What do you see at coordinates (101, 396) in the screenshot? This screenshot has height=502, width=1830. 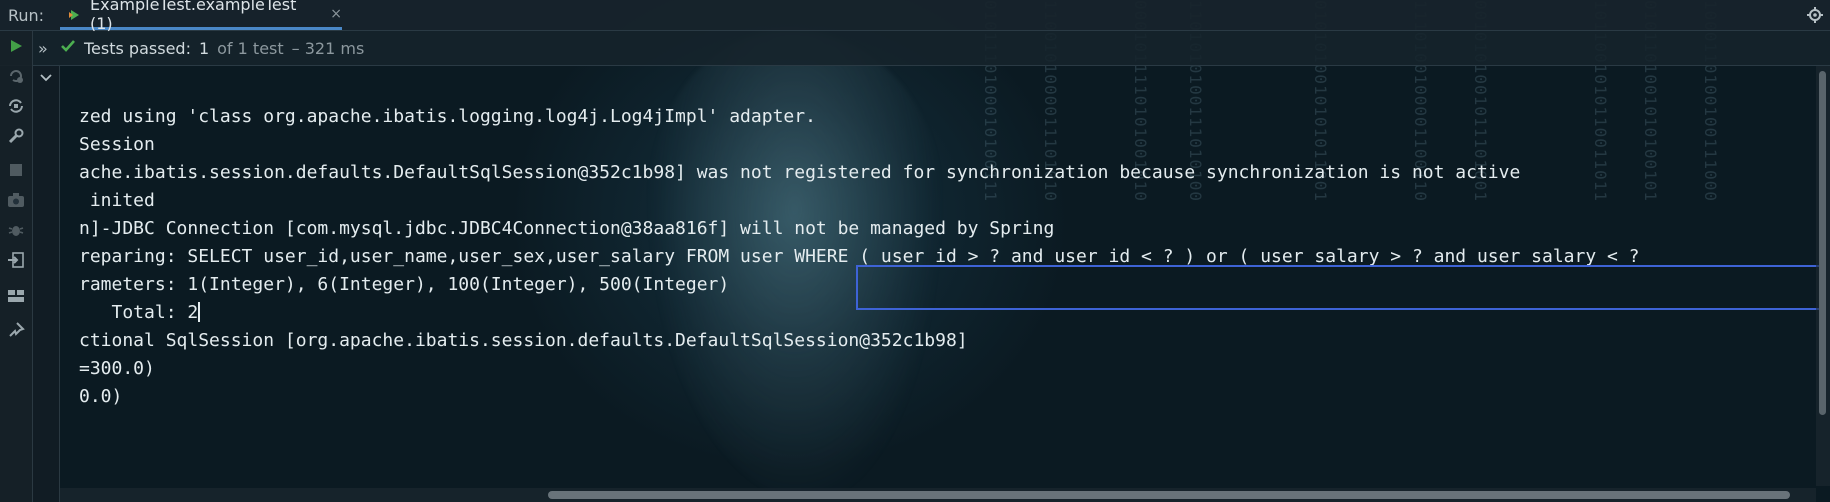 I see `console-line: 0.0)` at bounding box center [101, 396].